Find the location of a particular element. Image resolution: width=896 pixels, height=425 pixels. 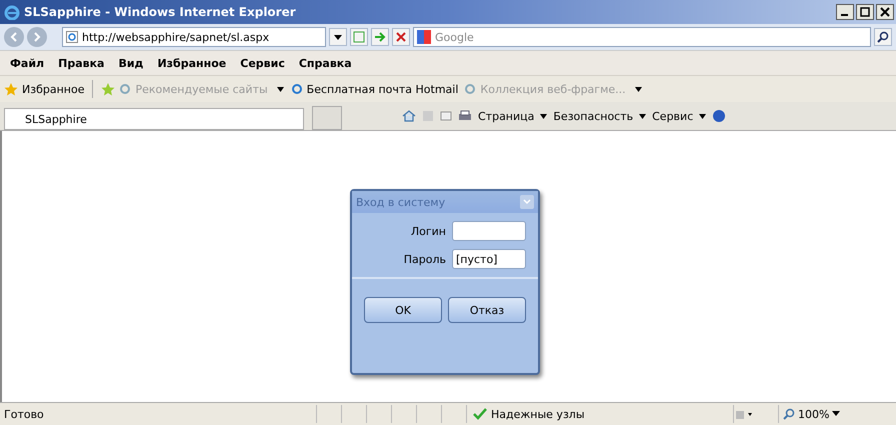

minimize-button is located at coordinates (845, 12).